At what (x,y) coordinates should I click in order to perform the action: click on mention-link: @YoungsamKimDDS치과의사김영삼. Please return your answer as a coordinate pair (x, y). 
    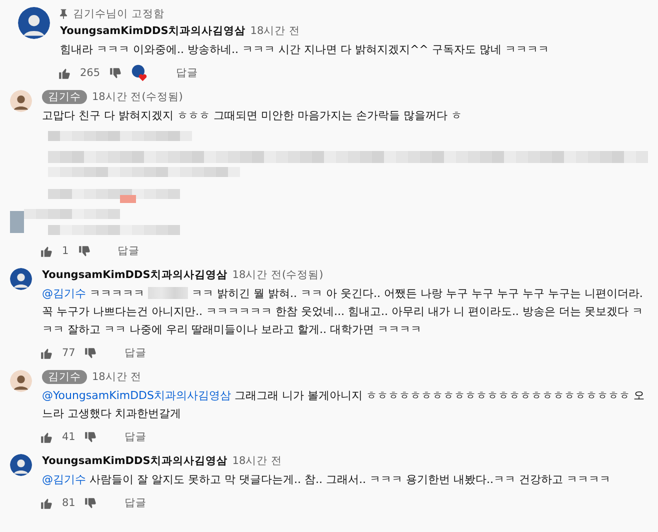
    Looking at the image, I should click on (137, 395).